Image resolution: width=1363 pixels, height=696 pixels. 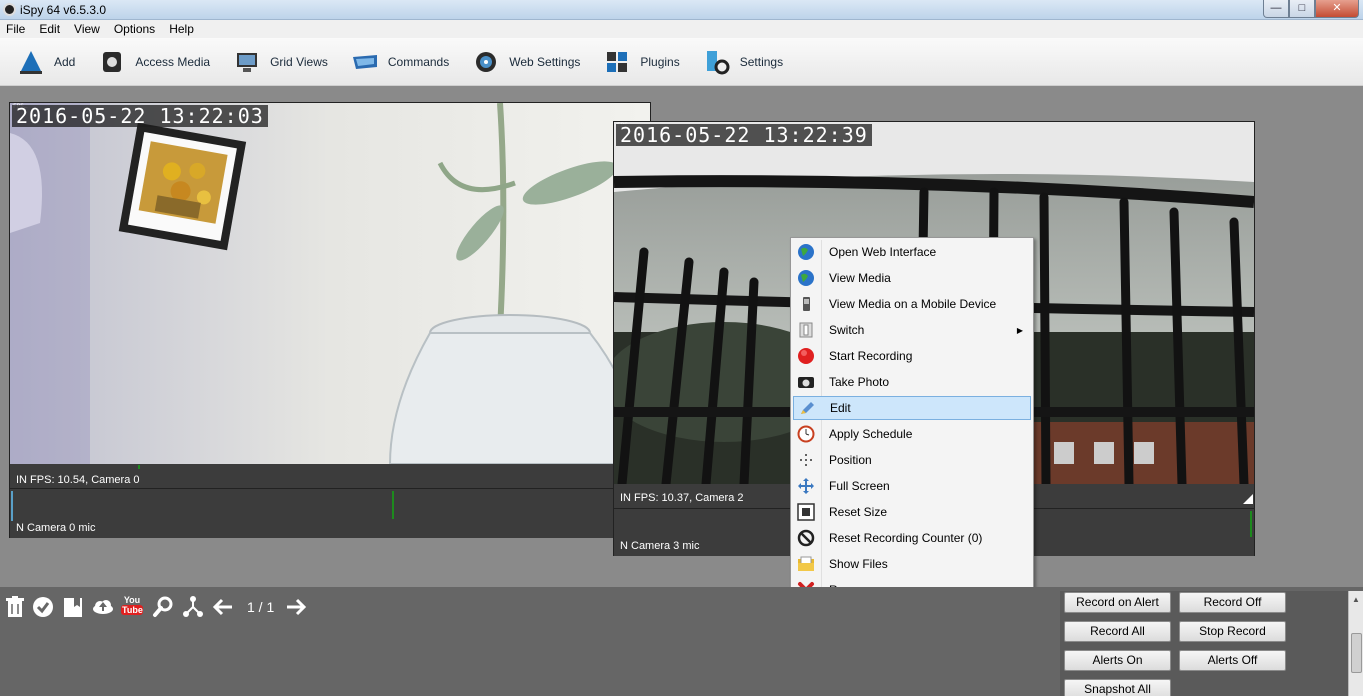 I want to click on grid-views-icon, so click(x=247, y=62).